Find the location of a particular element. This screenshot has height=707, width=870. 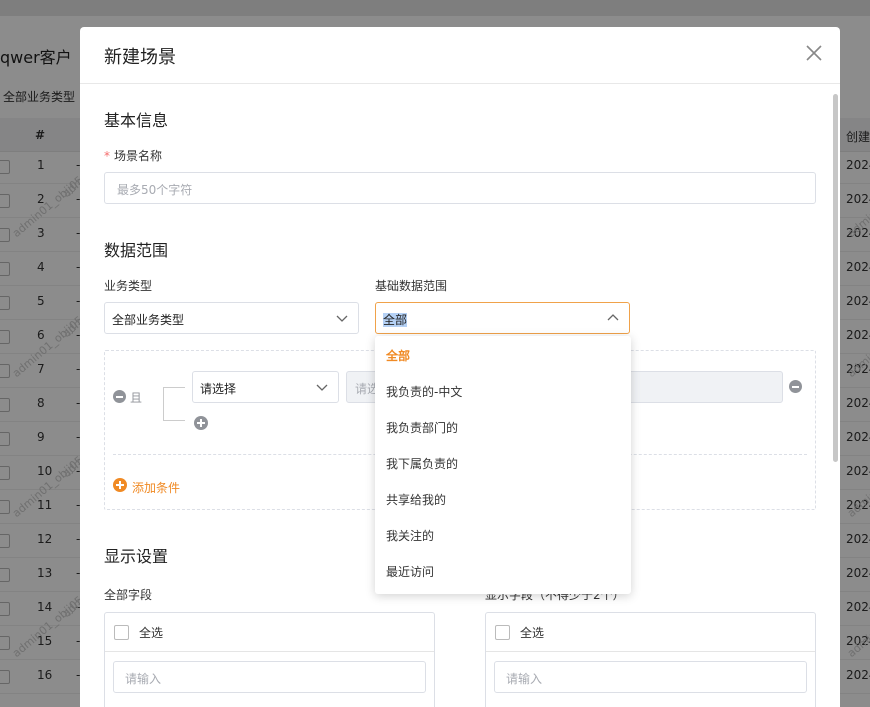

condition-field-select: 请选择 is located at coordinates (265, 387).